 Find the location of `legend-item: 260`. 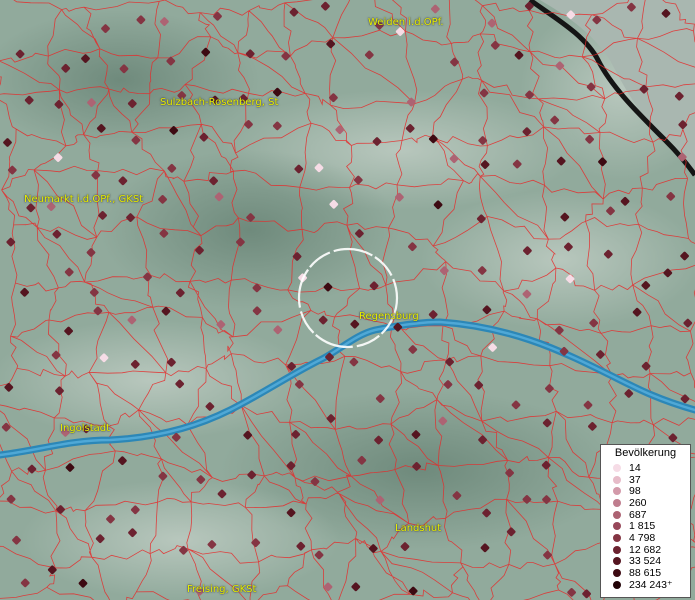

legend-item: 260 is located at coordinates (645, 503).